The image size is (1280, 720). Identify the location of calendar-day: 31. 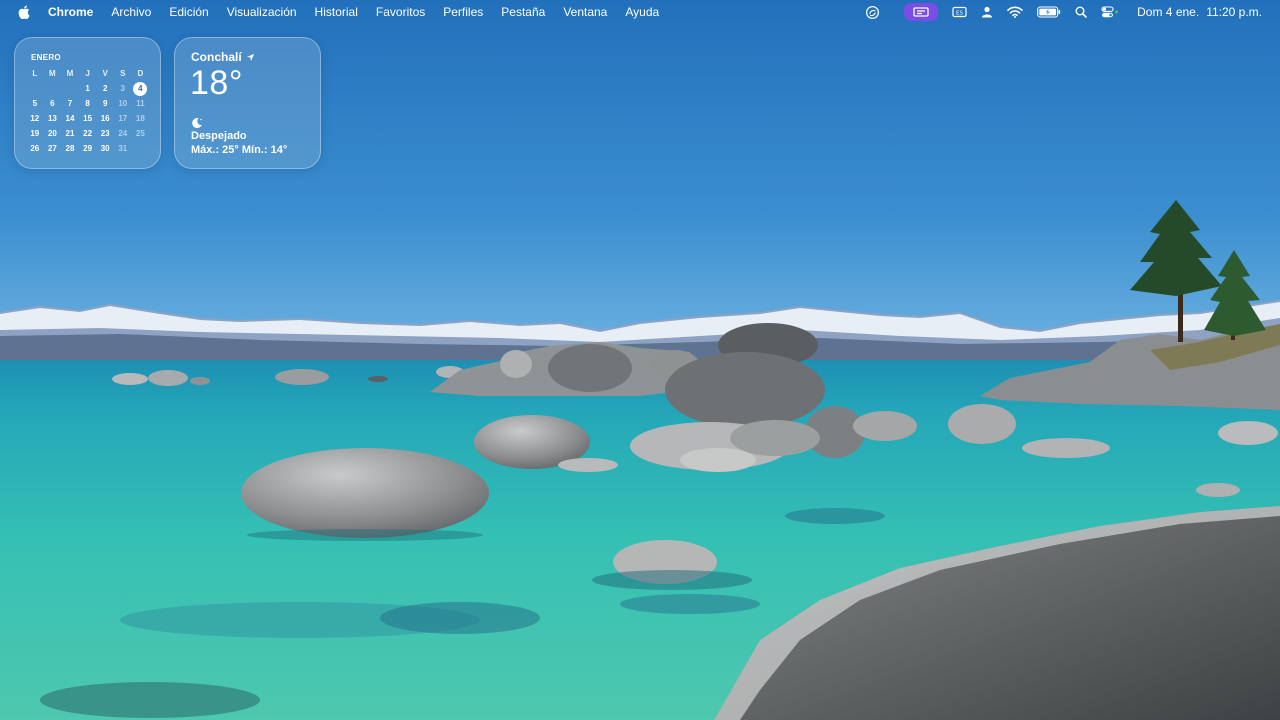
(123, 148).